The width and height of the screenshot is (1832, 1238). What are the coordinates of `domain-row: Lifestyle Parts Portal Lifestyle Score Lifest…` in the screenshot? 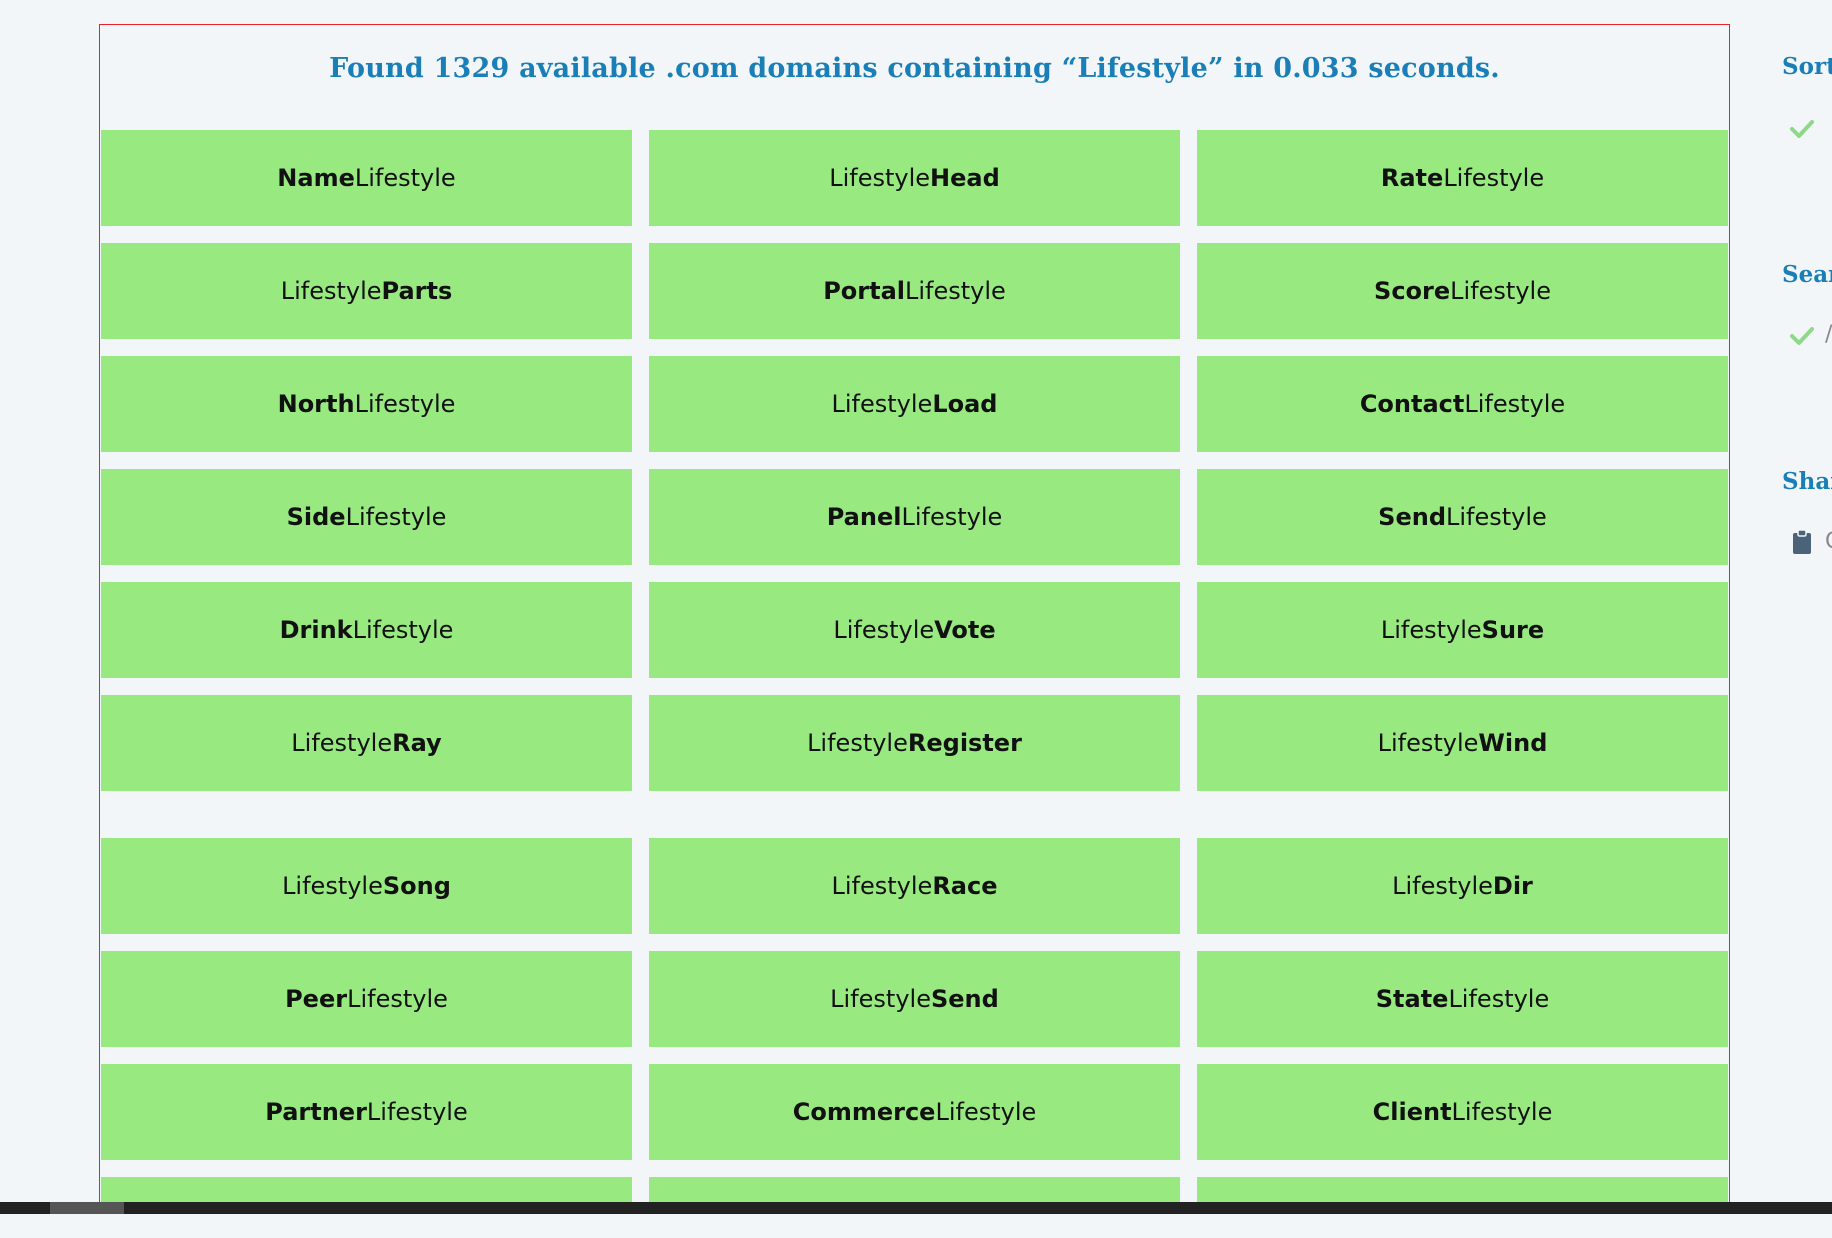 It's located at (914, 291).